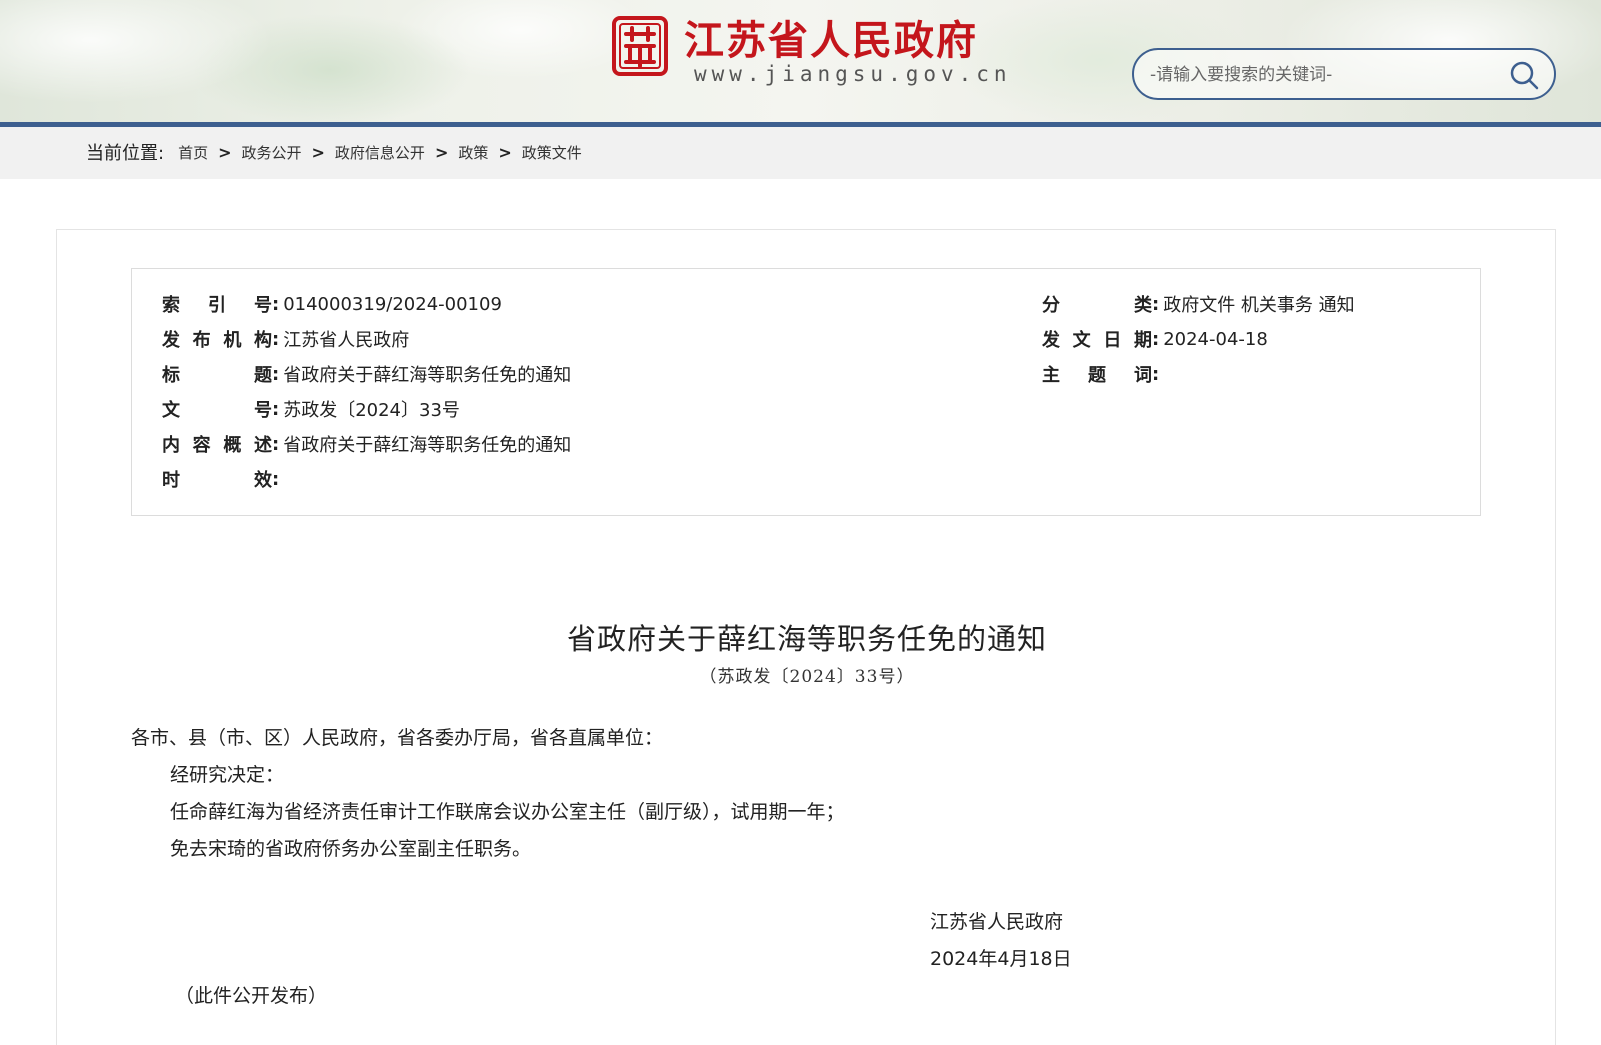 The image size is (1601, 1045). I want to click on meta-row-publisher: 发布机构 : 江苏省人民政府, so click(285, 339).